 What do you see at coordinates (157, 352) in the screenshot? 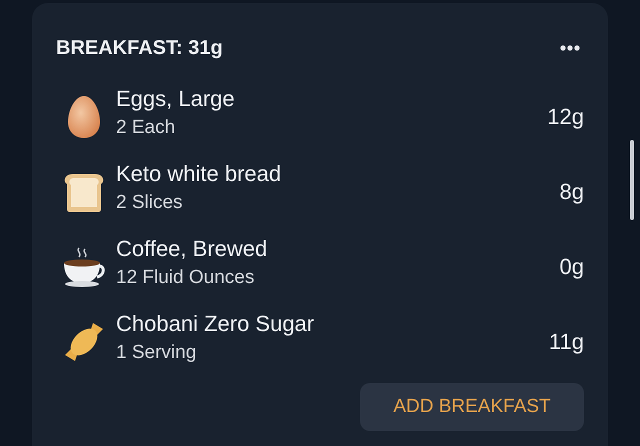
I see `food-amount: 1 Serving` at bounding box center [157, 352].